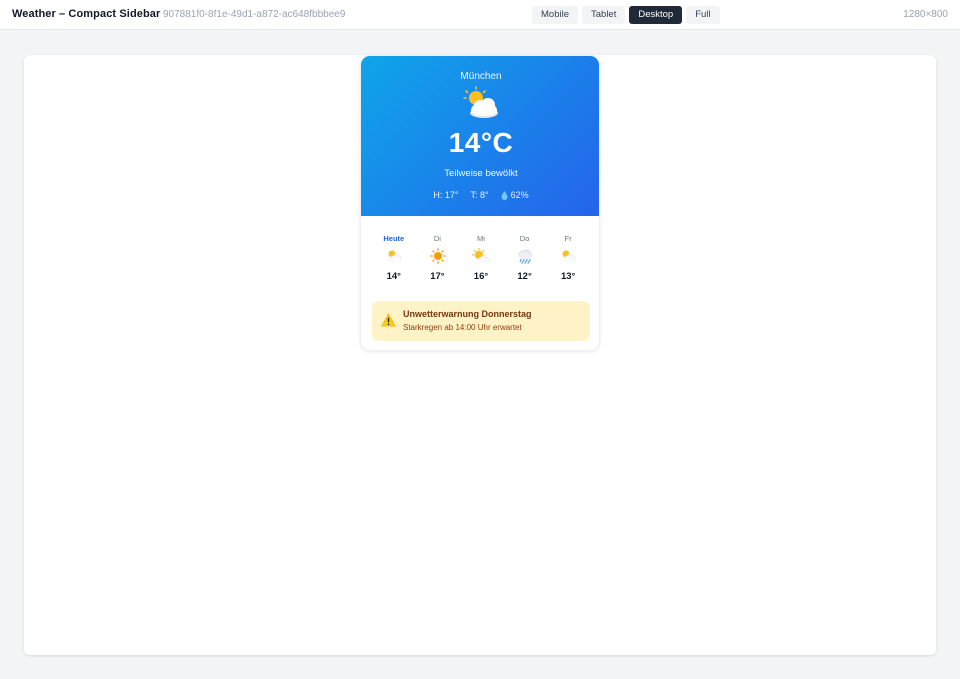 The image size is (960, 679). I want to click on sun-icon, so click(437, 256).